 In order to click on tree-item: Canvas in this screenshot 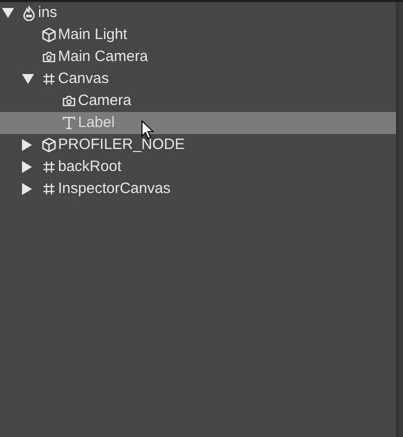, I will do `click(198, 79)`.